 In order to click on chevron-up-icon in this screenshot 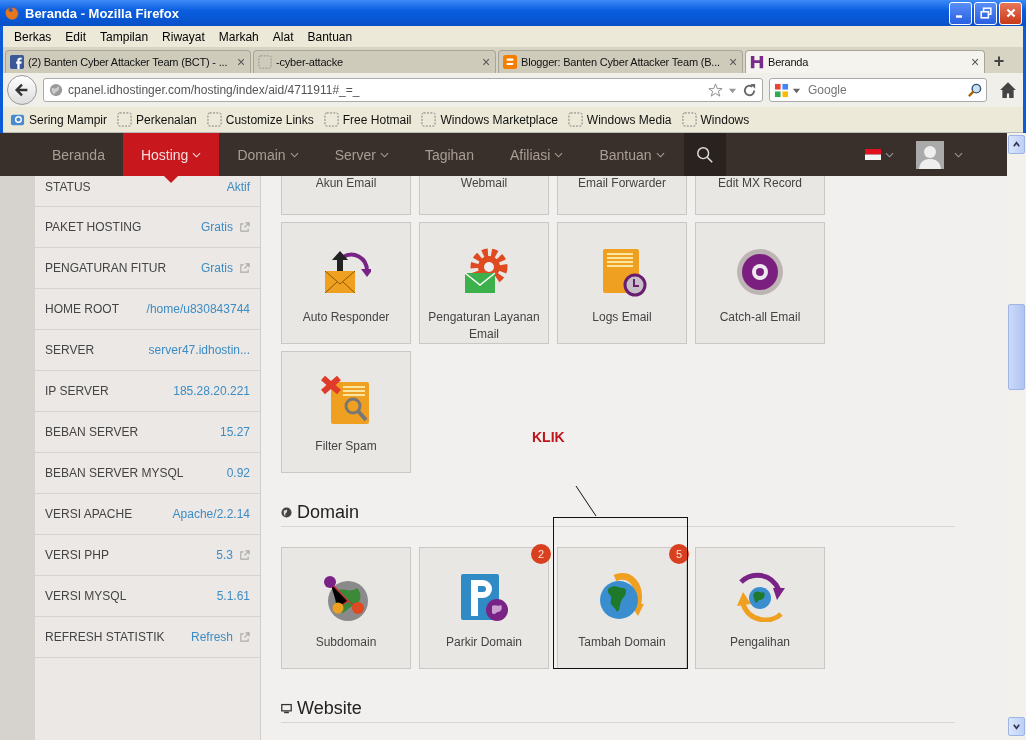, I will do `click(1016, 144)`.